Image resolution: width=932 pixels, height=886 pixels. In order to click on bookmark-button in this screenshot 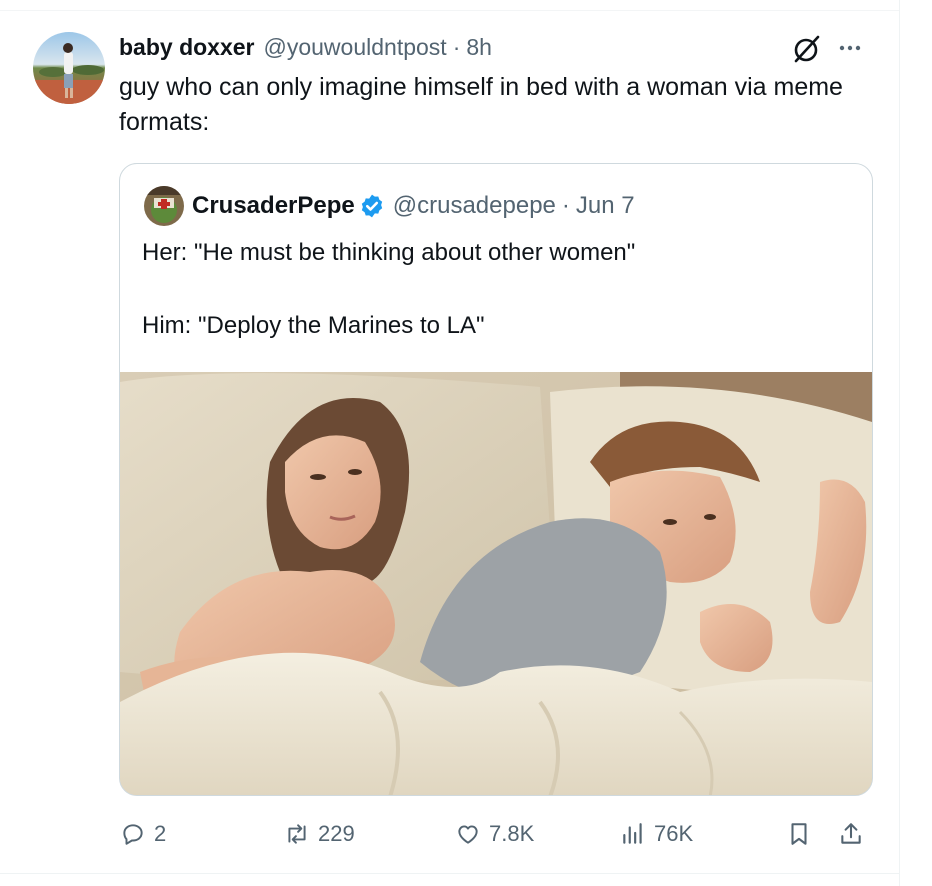, I will do `click(799, 834)`.